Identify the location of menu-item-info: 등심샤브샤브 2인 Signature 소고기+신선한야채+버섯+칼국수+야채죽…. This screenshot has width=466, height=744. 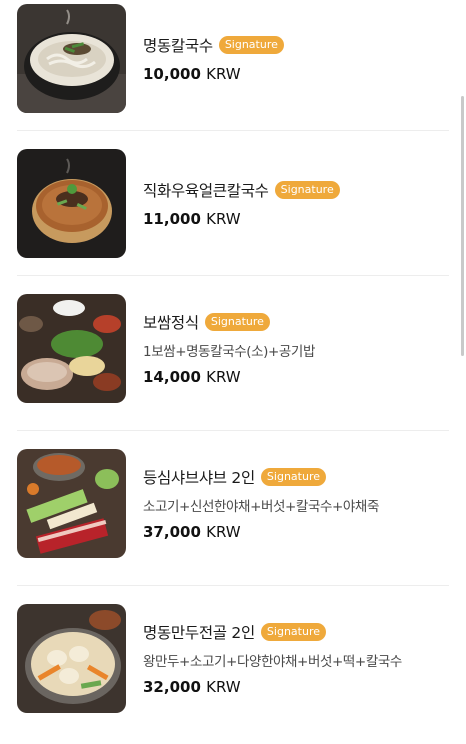
(261, 503).